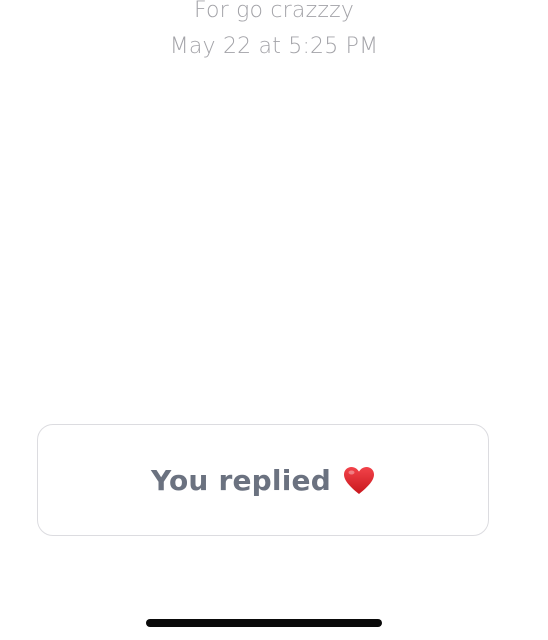 Image resolution: width=548 pixels, height=640 pixels. Describe the element at coordinates (359, 481) in the screenshot. I see `heart-icon` at that location.